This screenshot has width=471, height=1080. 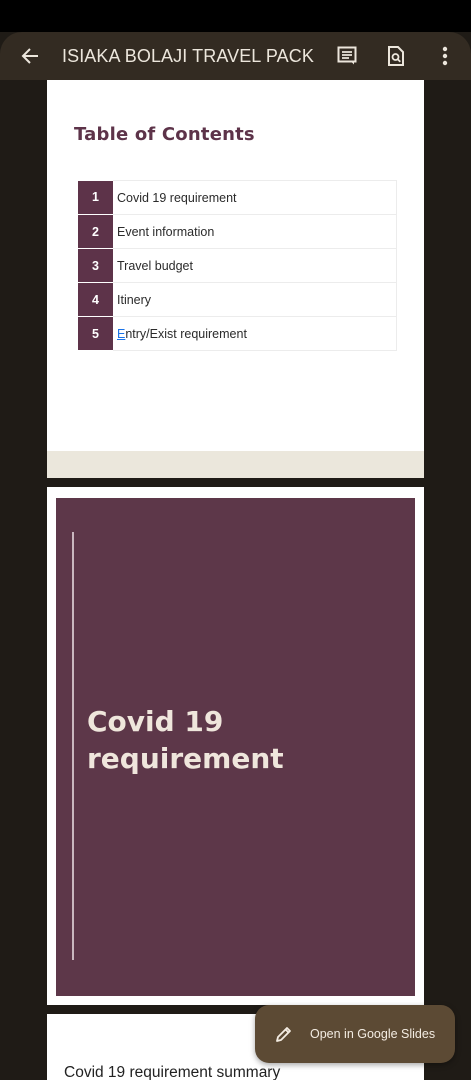 I want to click on app-bar: ISIAKA BOLAJI TRAVEL PACK, so click(x=235, y=56).